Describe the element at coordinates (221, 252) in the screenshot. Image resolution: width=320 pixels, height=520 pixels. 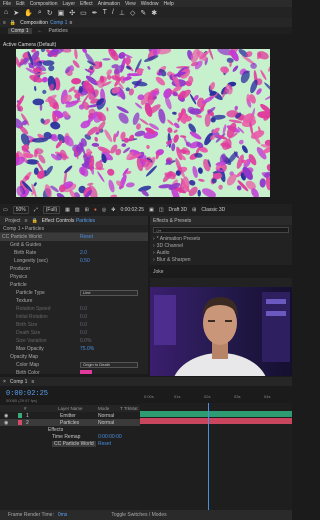
I see `fx-item-audio: › Audio` at that location.